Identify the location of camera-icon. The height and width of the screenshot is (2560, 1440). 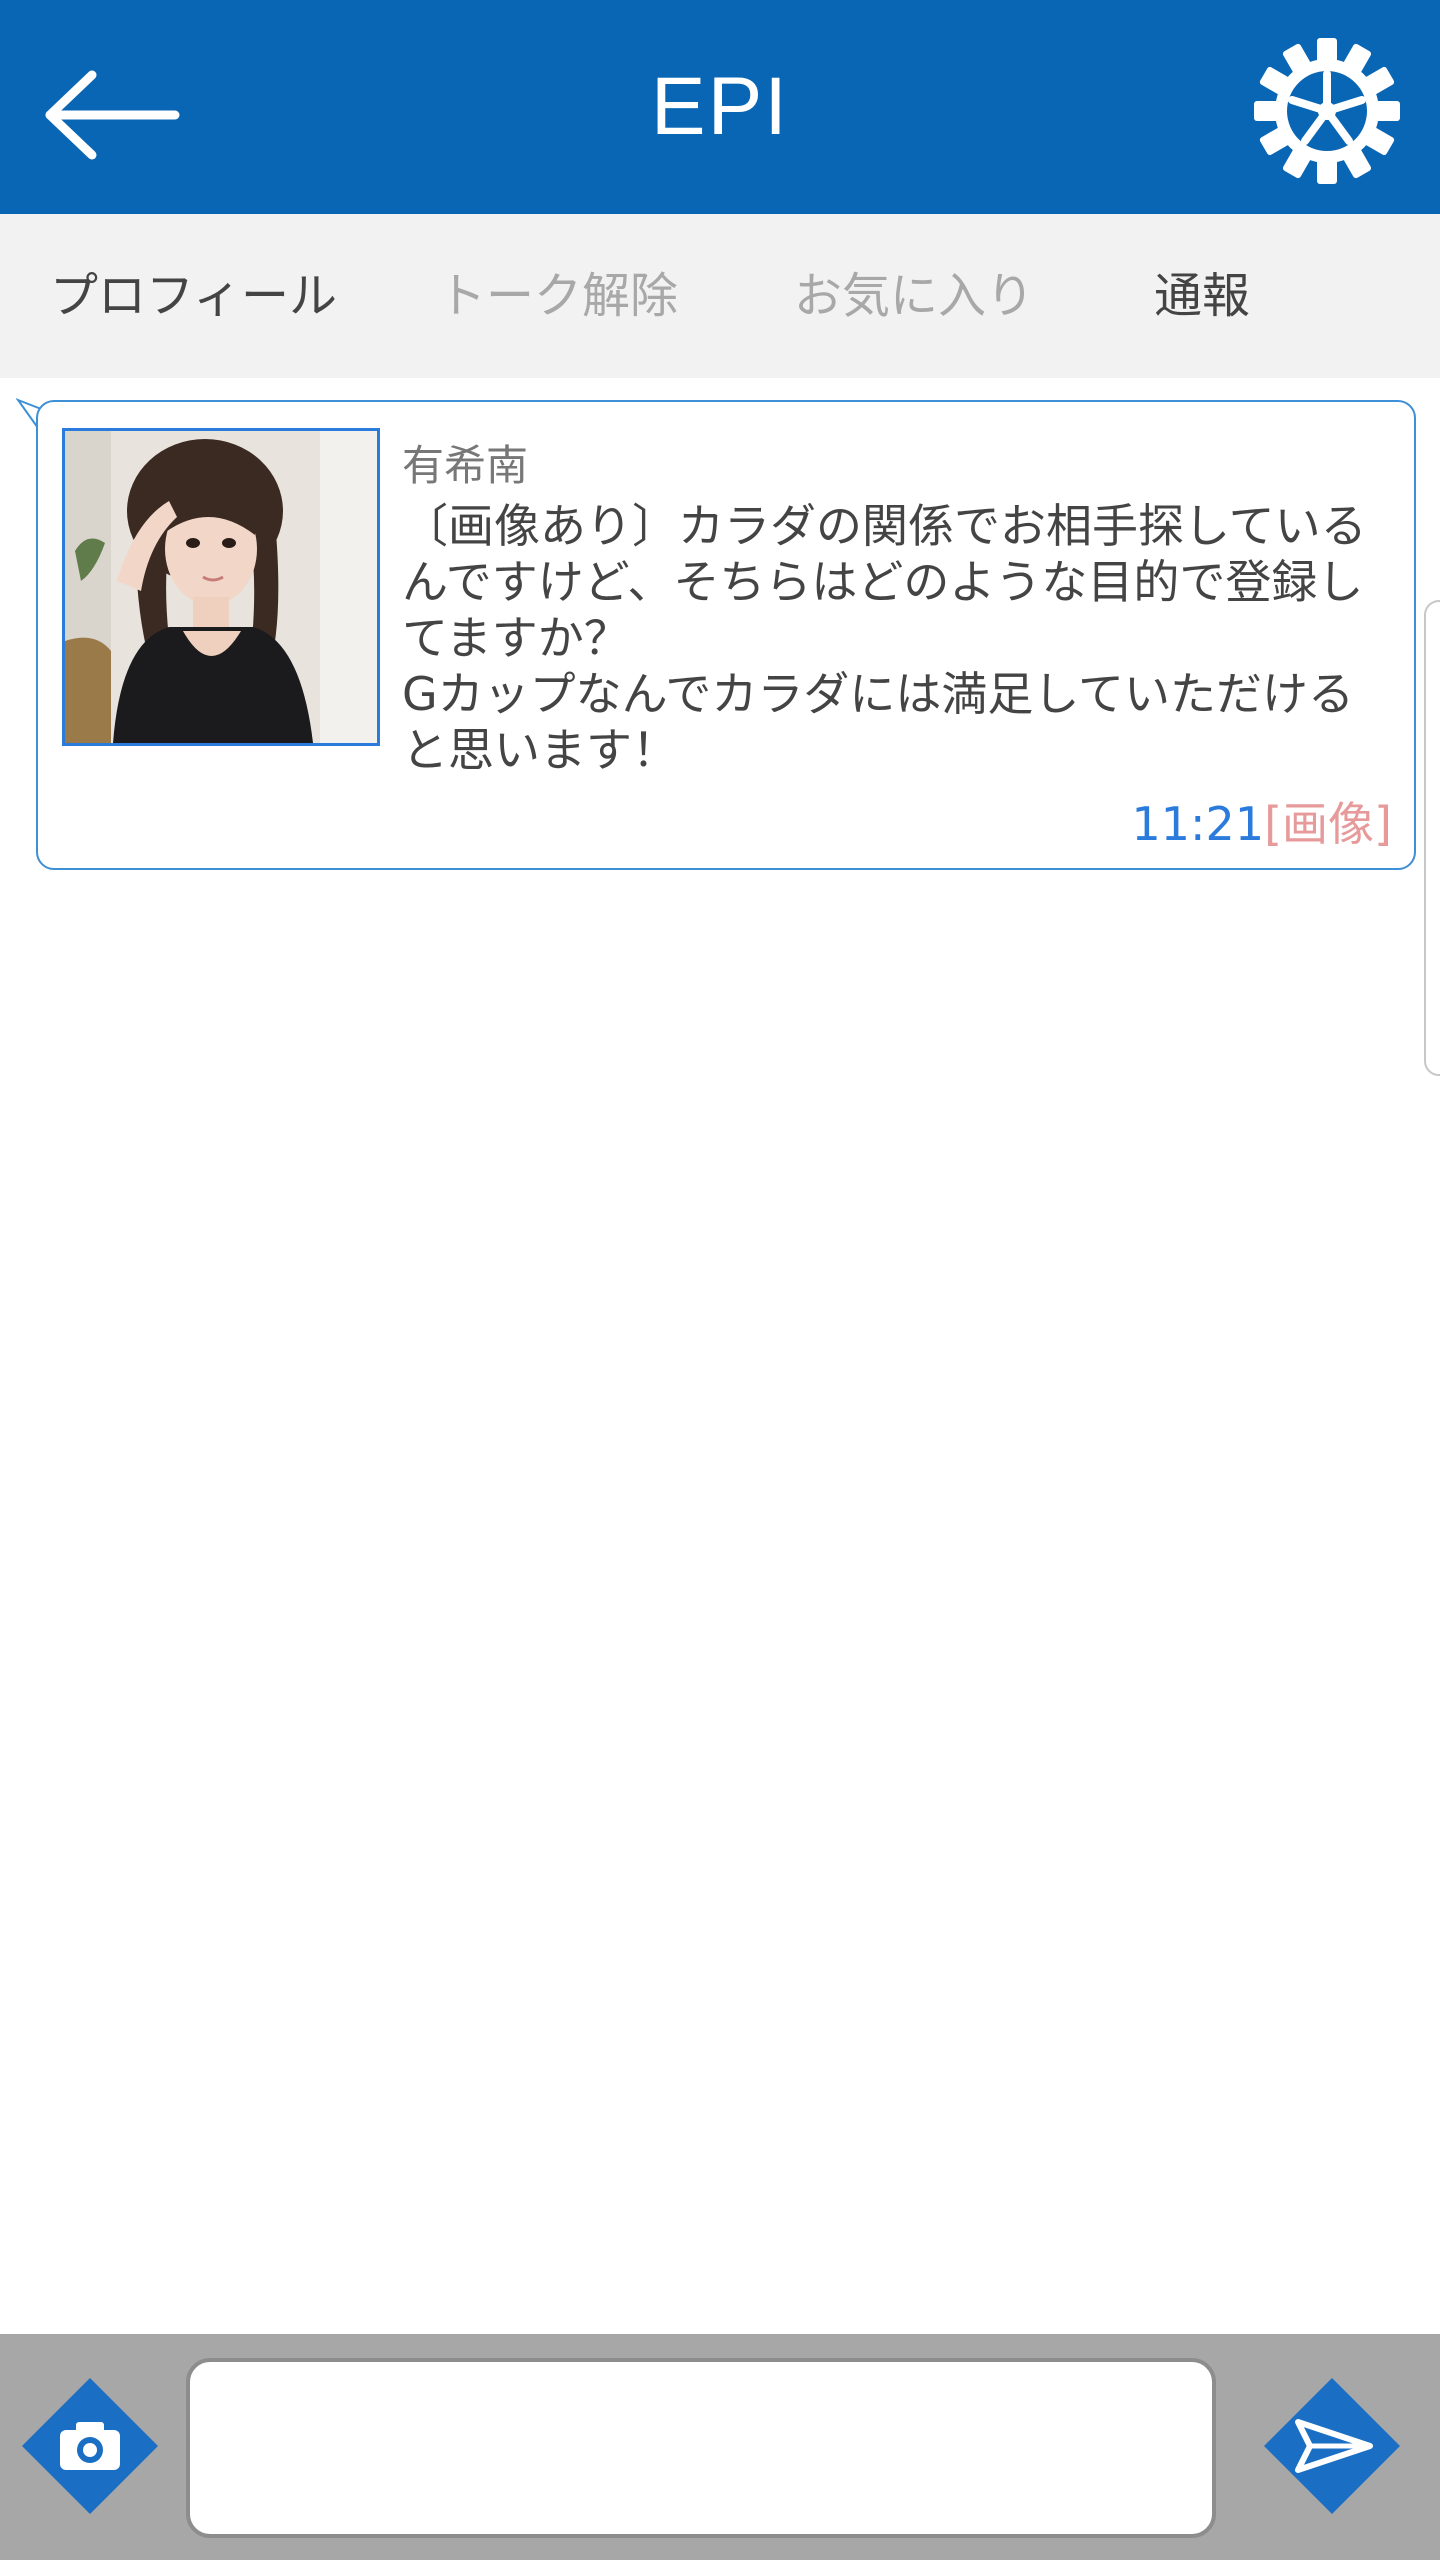
(90, 2446).